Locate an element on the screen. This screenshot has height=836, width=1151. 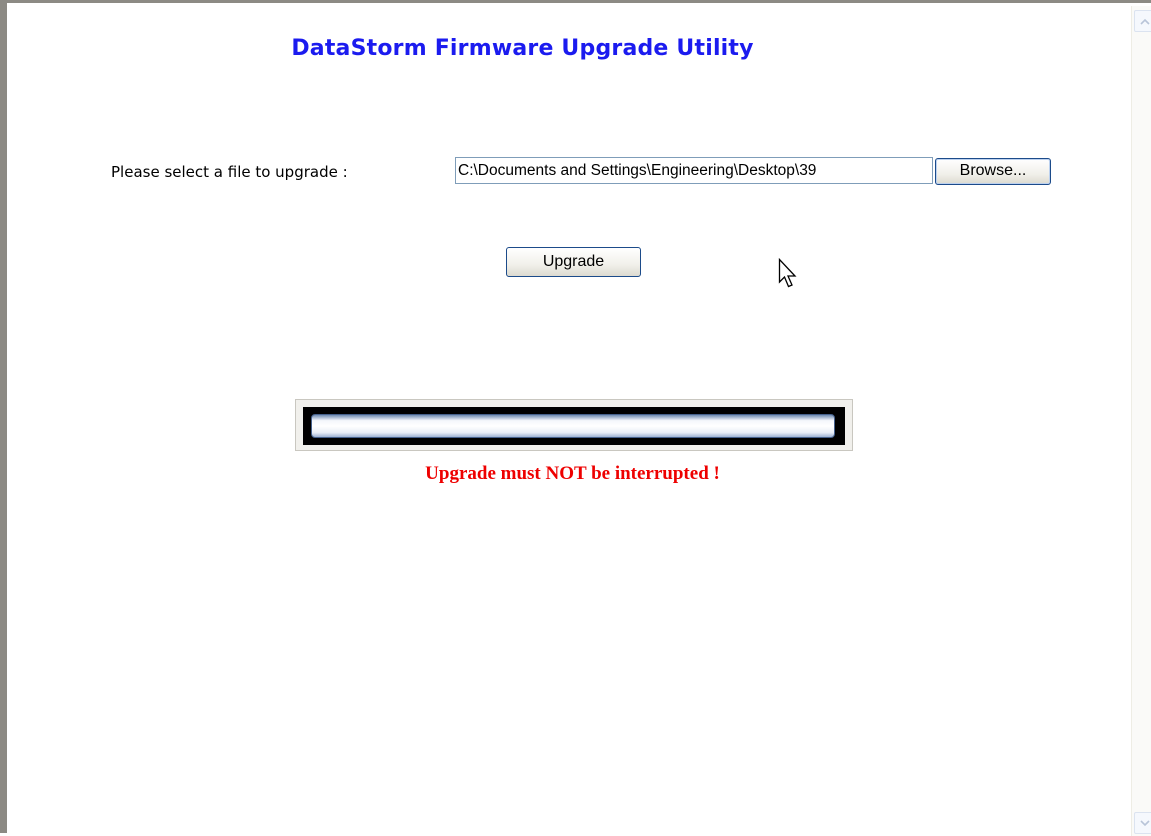
page-title: DataStorm Firmware Upgrade Utility is located at coordinates (572, 48).